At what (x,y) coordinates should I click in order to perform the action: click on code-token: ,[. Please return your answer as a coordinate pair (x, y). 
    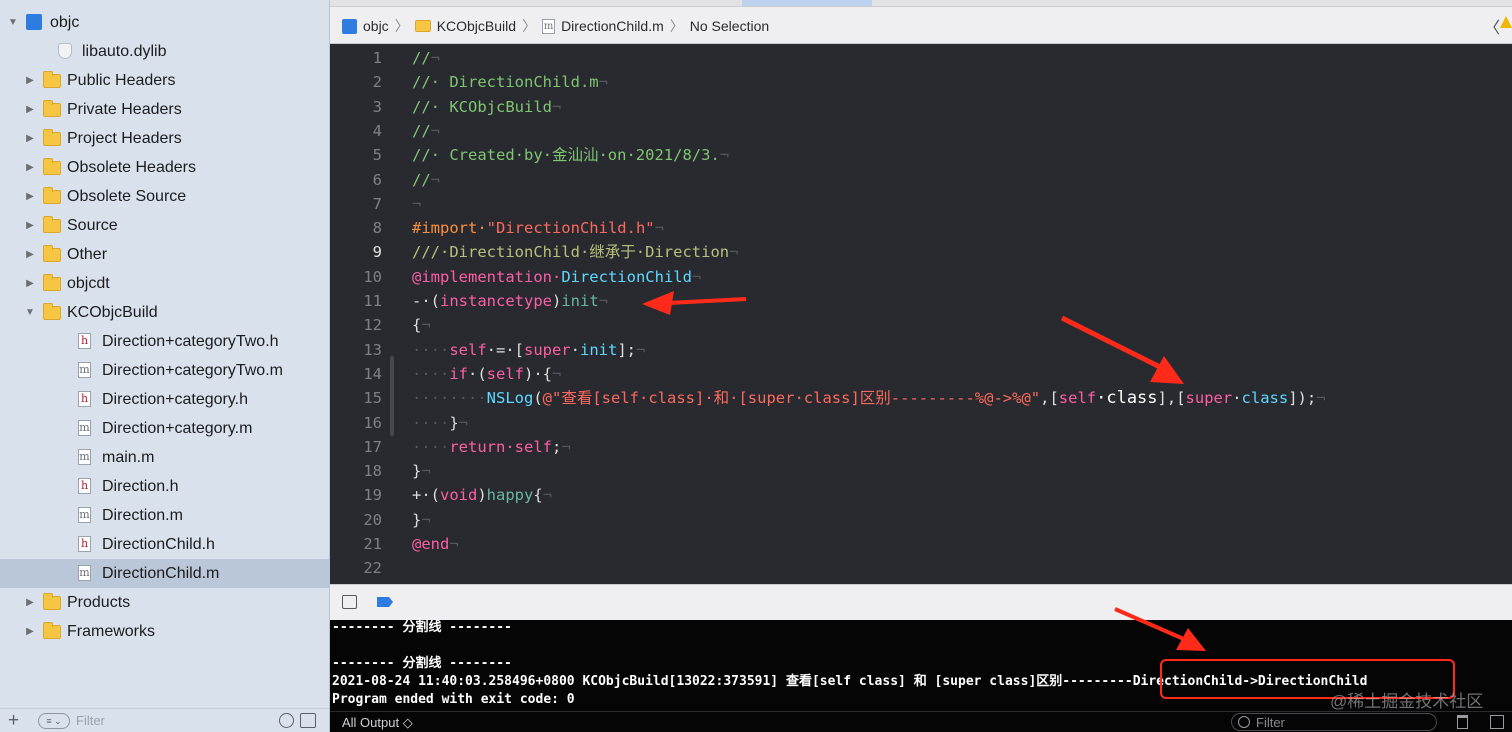
    Looking at the image, I should click on (1049, 398).